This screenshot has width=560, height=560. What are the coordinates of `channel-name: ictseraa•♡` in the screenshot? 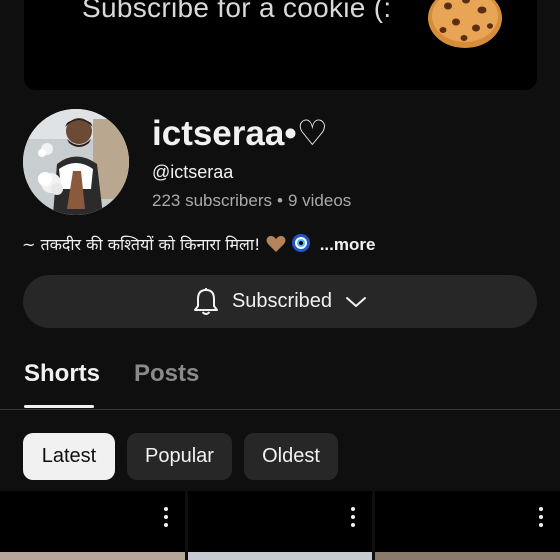 It's located at (240, 133).